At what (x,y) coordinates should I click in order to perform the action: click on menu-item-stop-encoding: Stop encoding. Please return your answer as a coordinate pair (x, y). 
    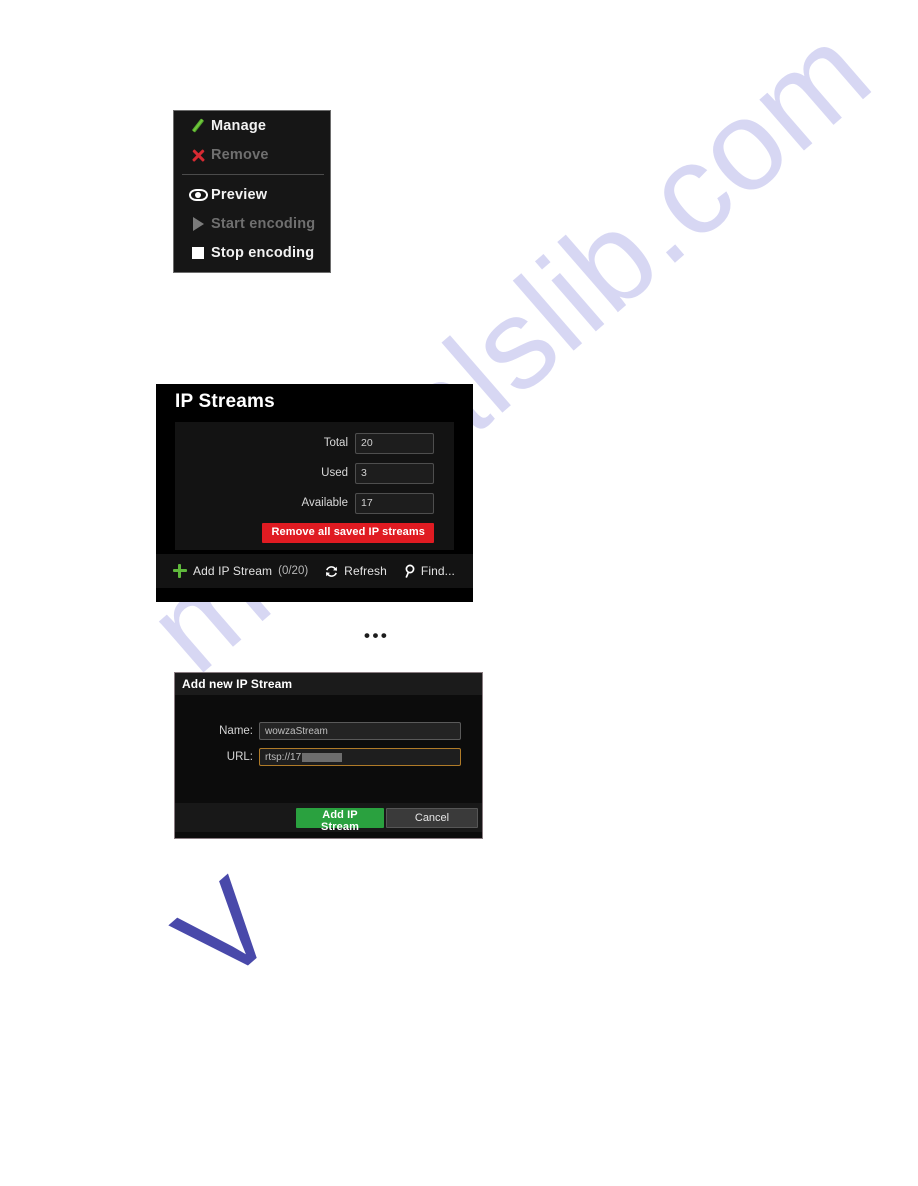
    Looking at the image, I should click on (252, 252).